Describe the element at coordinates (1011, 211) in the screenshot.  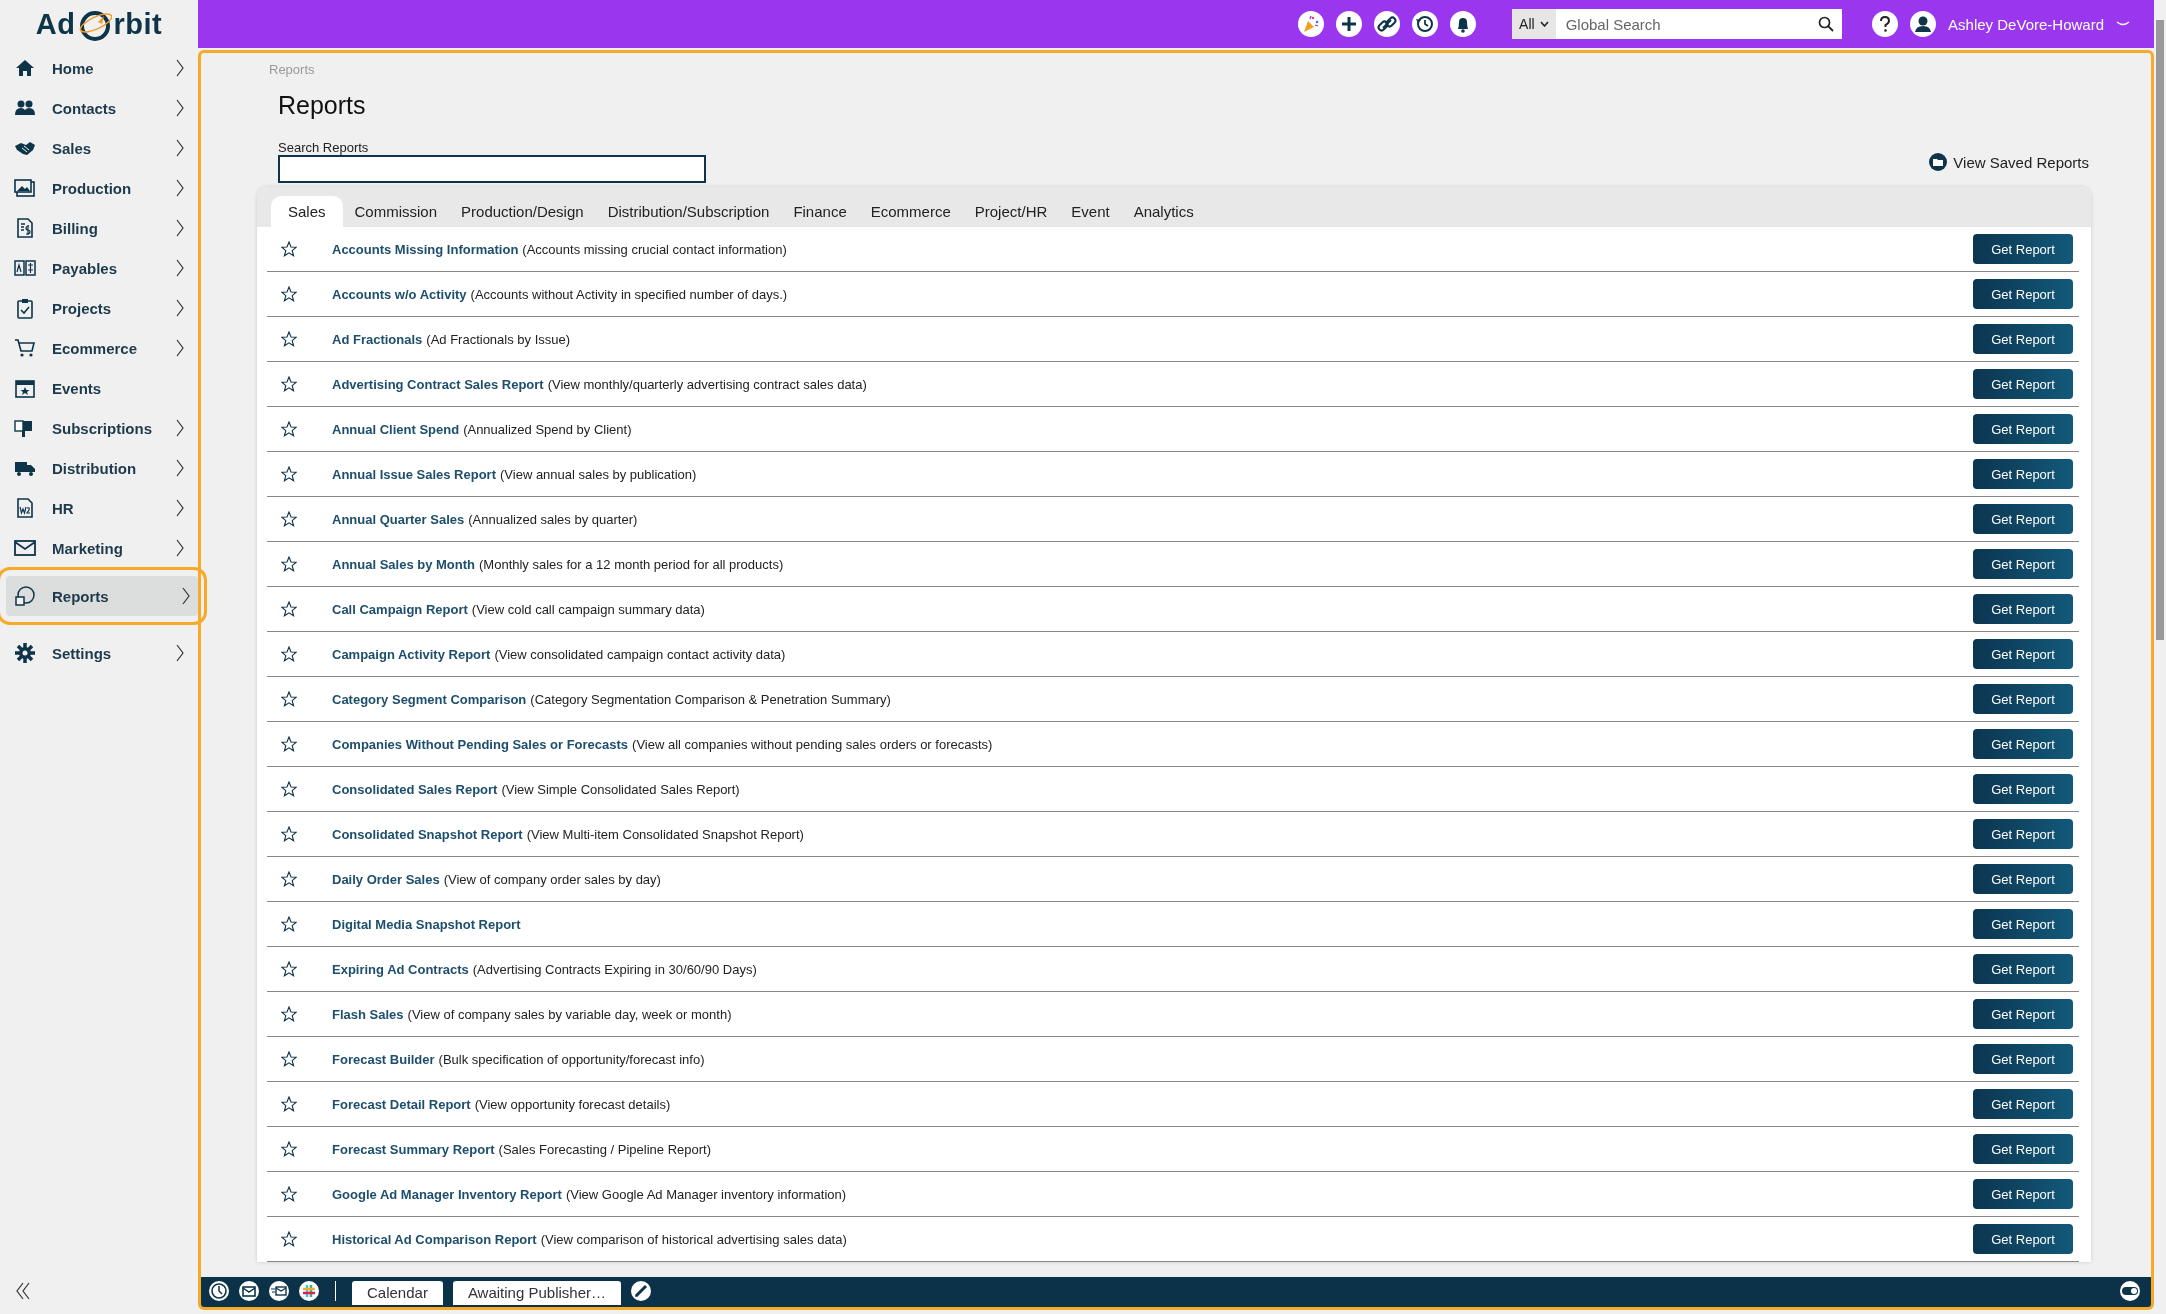
I see `tab: Project/HR` at that location.